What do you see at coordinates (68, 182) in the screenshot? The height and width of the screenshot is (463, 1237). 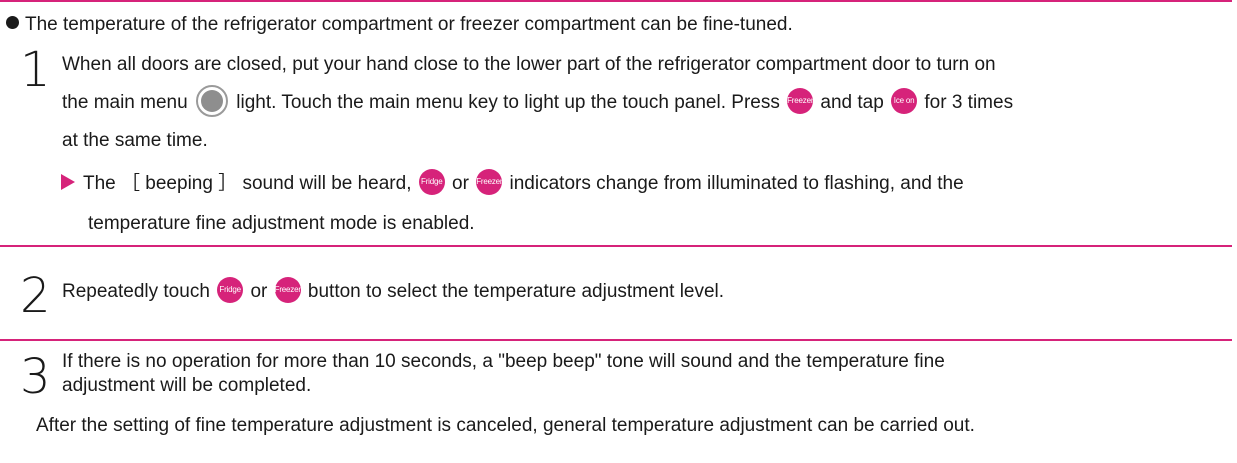 I see `triangle-arrow-icon` at bounding box center [68, 182].